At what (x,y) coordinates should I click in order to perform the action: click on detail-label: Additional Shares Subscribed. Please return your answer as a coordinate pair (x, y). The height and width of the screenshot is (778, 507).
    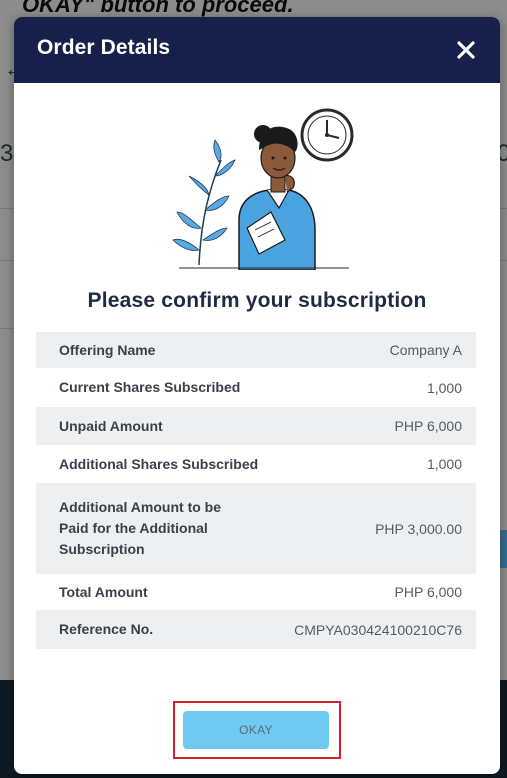
    Looking at the image, I should click on (159, 463).